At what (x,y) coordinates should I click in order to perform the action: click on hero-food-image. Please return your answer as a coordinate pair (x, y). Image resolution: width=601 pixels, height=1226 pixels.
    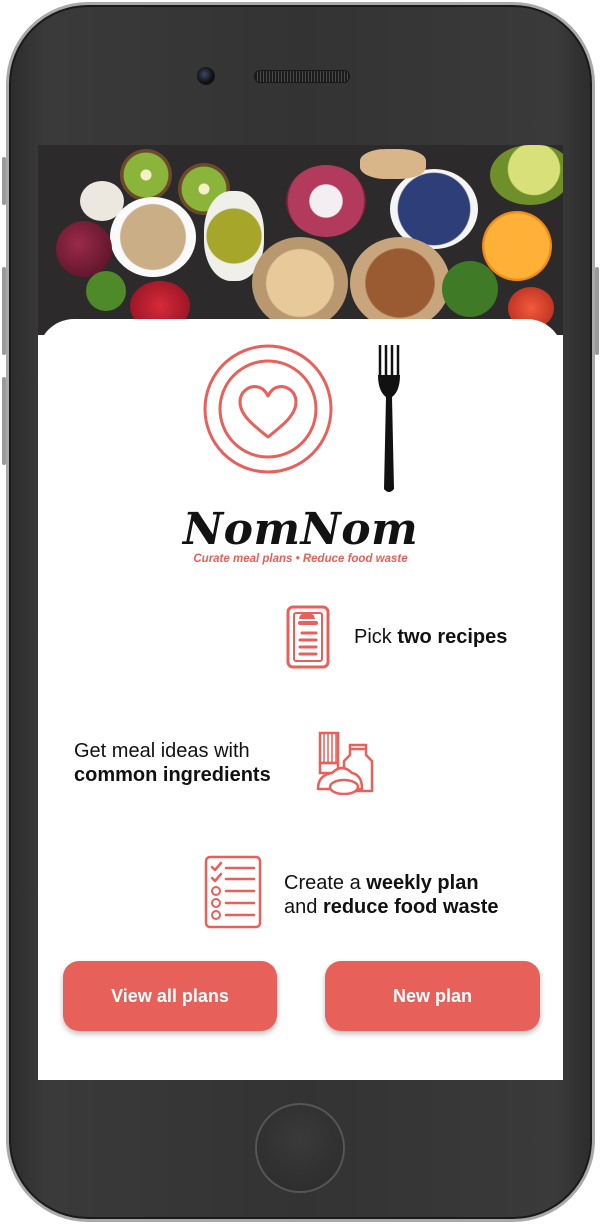
    Looking at the image, I should click on (300, 240).